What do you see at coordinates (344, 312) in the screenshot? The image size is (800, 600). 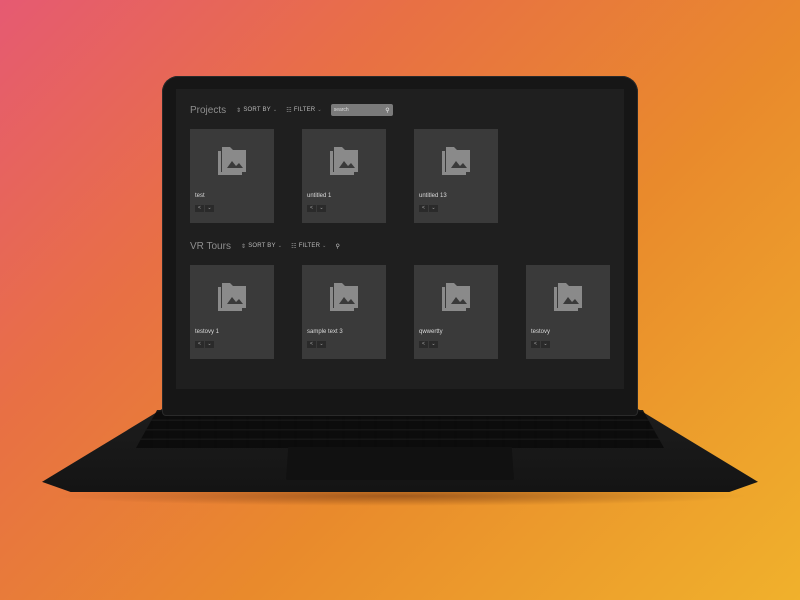 I see `tour-card: sample text 3 < ⌄` at bounding box center [344, 312].